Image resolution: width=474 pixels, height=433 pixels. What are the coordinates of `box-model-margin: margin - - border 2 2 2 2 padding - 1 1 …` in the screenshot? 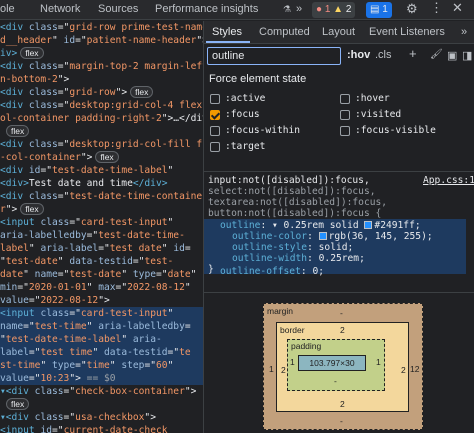 It's located at (343, 366).